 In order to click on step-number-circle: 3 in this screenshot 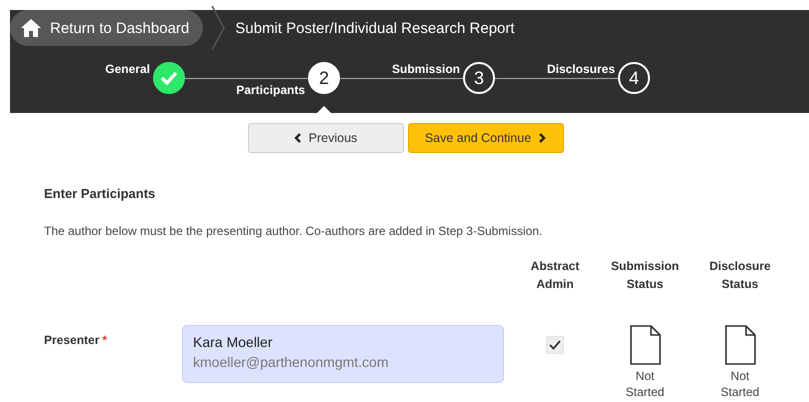, I will do `click(479, 78)`.